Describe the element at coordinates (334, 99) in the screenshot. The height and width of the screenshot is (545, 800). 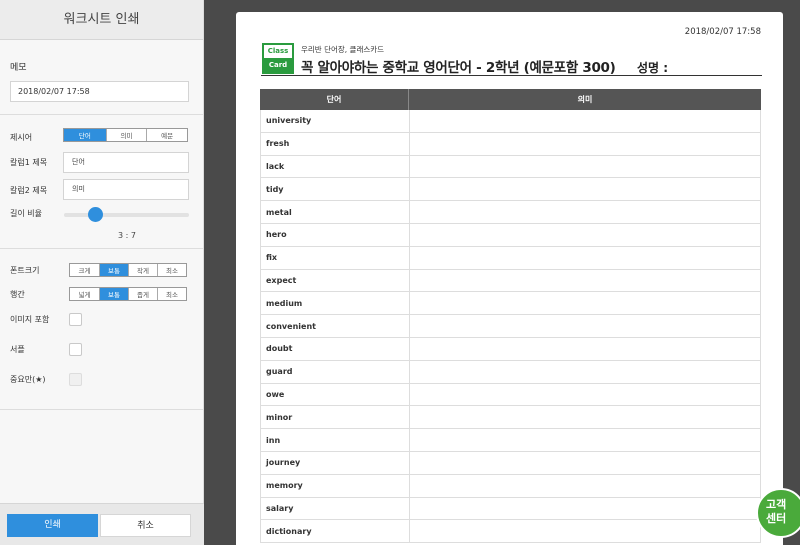
I see `column-header-word: 단어` at that location.